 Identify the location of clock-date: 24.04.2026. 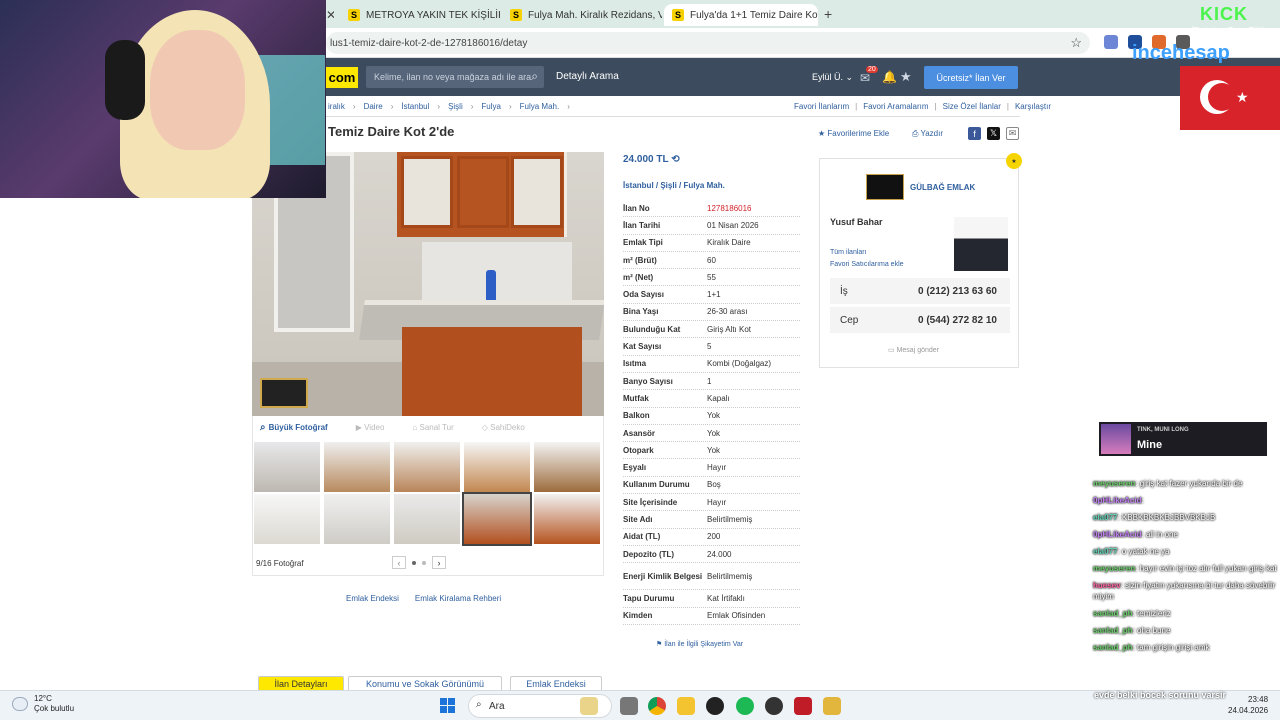
(1248, 710).